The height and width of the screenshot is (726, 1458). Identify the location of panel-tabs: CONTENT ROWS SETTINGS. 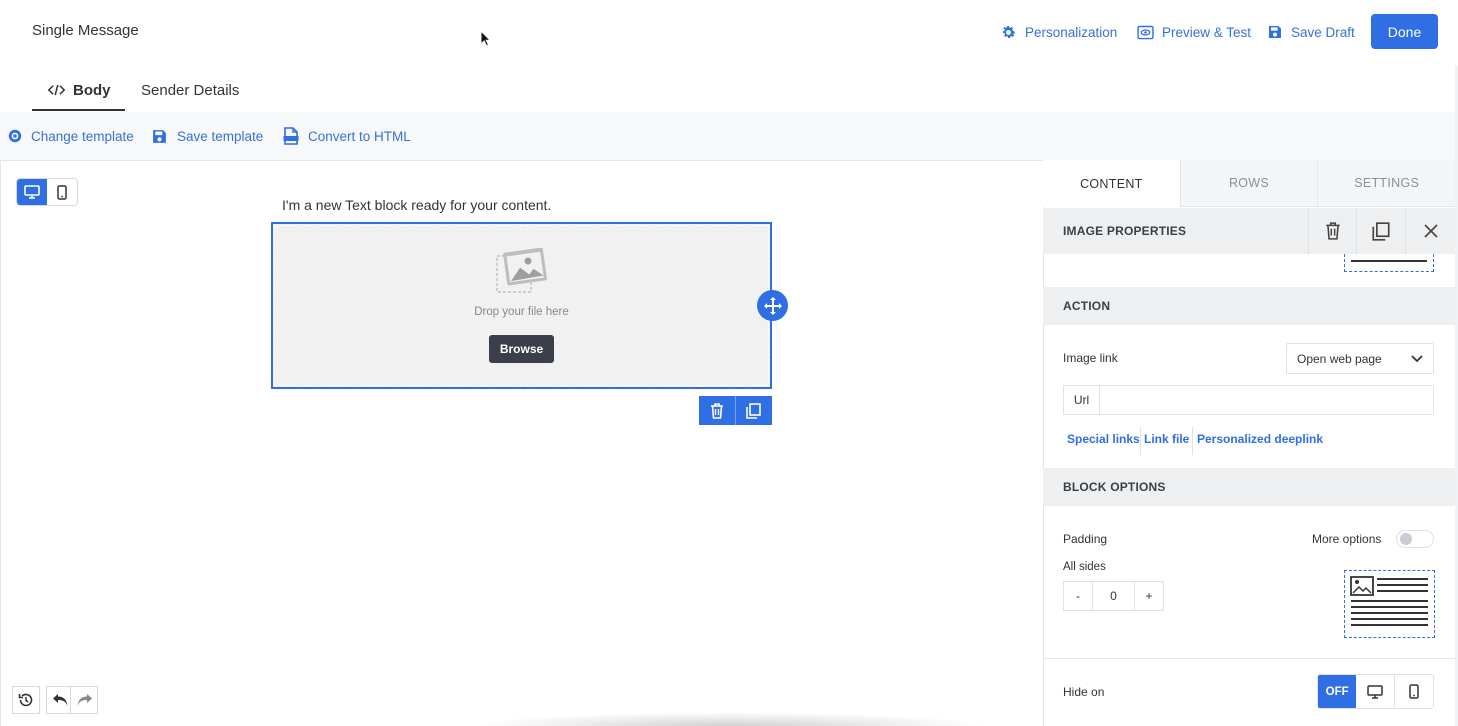
(1249, 183).